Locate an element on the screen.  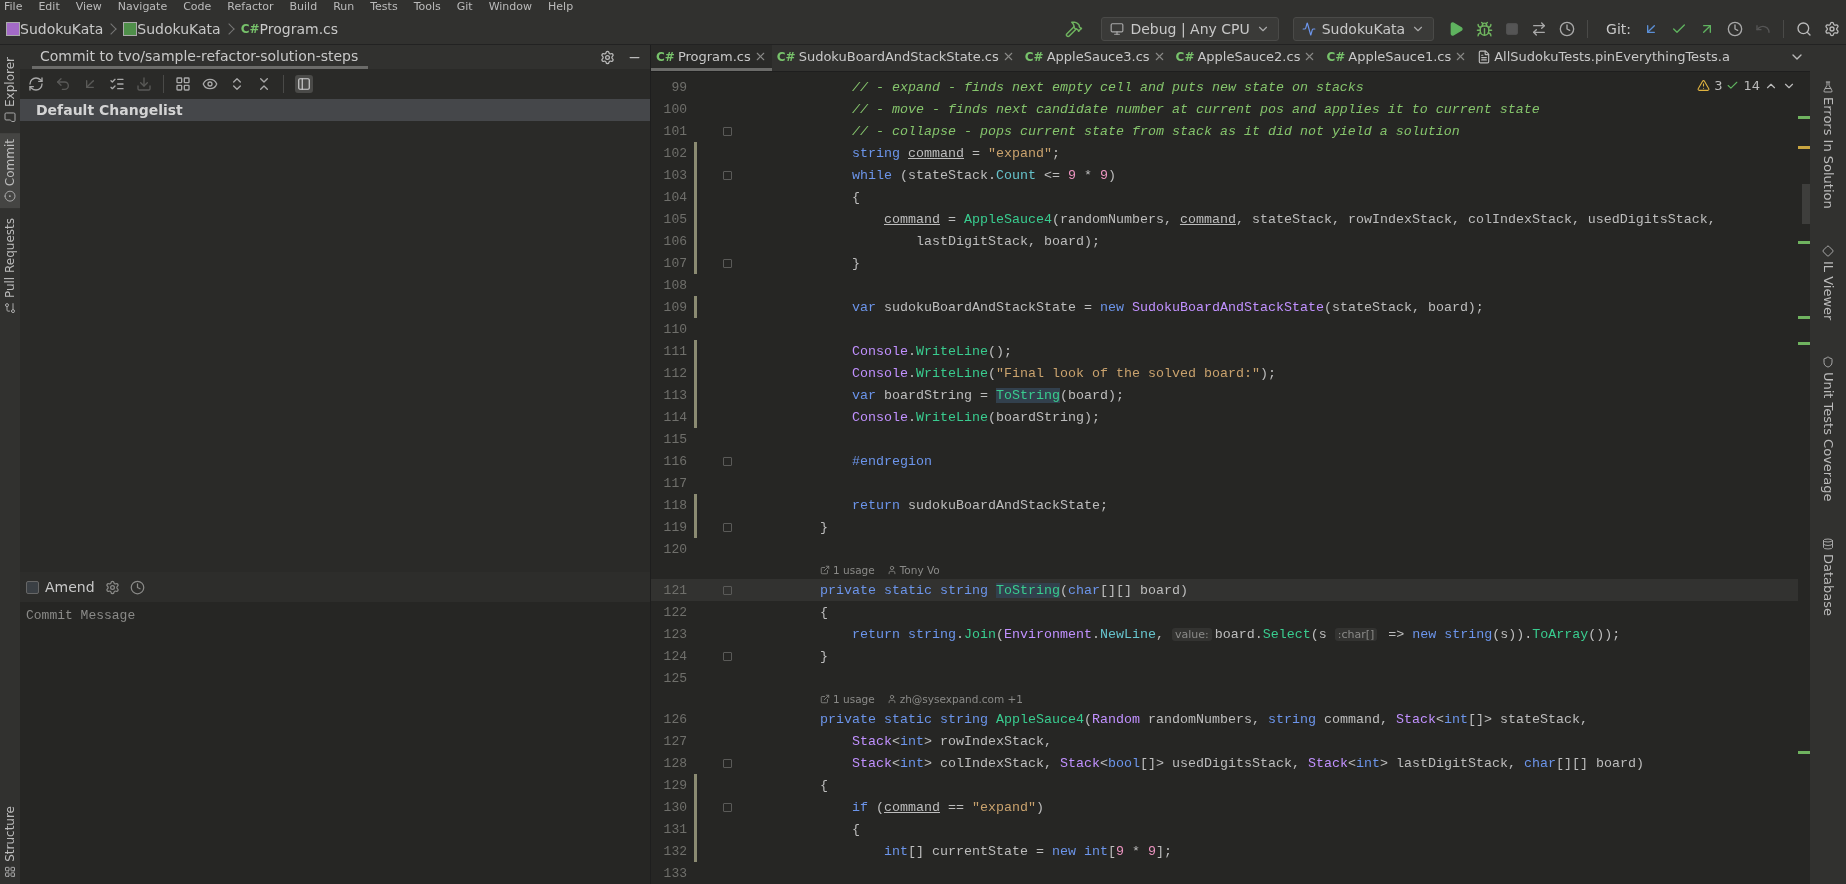
code-line: } is located at coordinates (855, 263).